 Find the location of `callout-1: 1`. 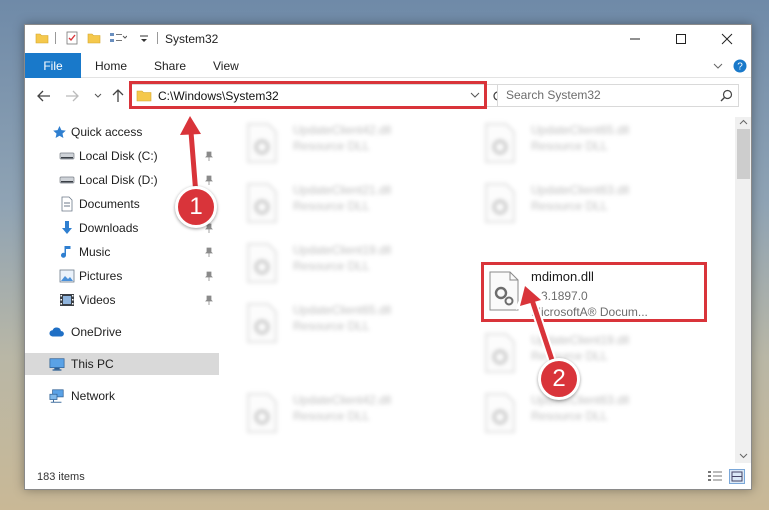

callout-1: 1 is located at coordinates (196, 207).